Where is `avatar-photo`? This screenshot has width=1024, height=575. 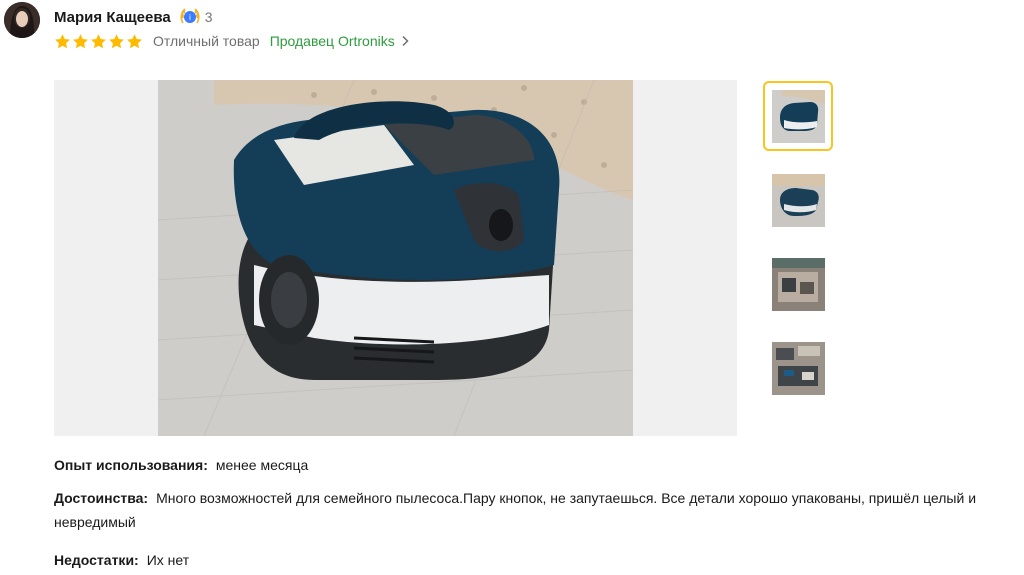
avatar-photo is located at coordinates (22, 20).